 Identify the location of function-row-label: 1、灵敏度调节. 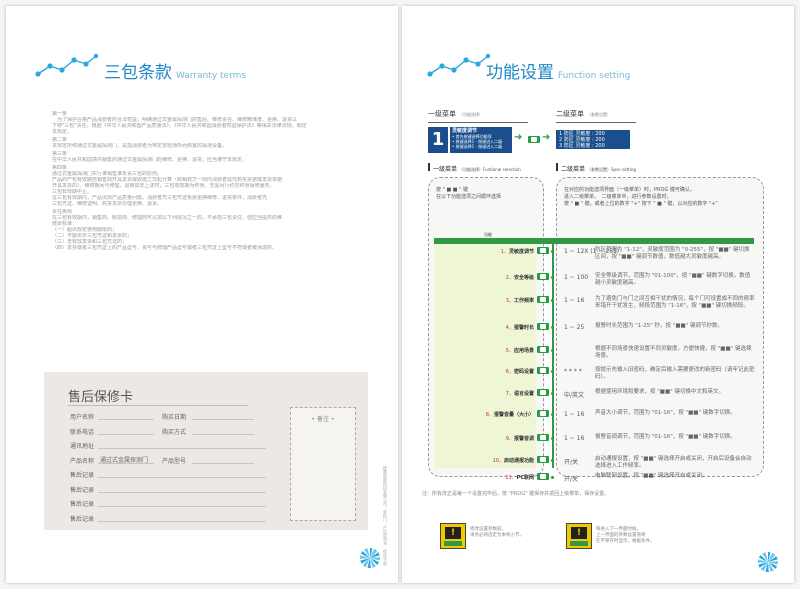
(488, 251).